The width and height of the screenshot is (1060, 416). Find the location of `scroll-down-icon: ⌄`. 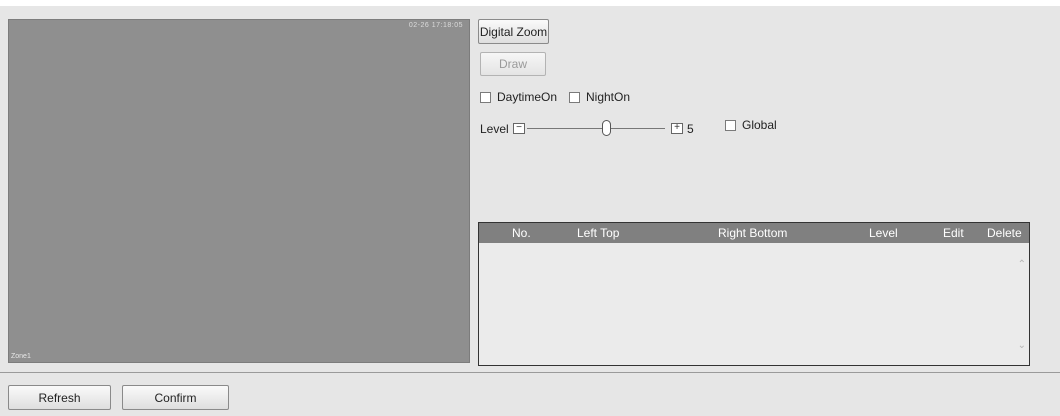

scroll-down-icon: ⌄ is located at coordinates (1022, 345).